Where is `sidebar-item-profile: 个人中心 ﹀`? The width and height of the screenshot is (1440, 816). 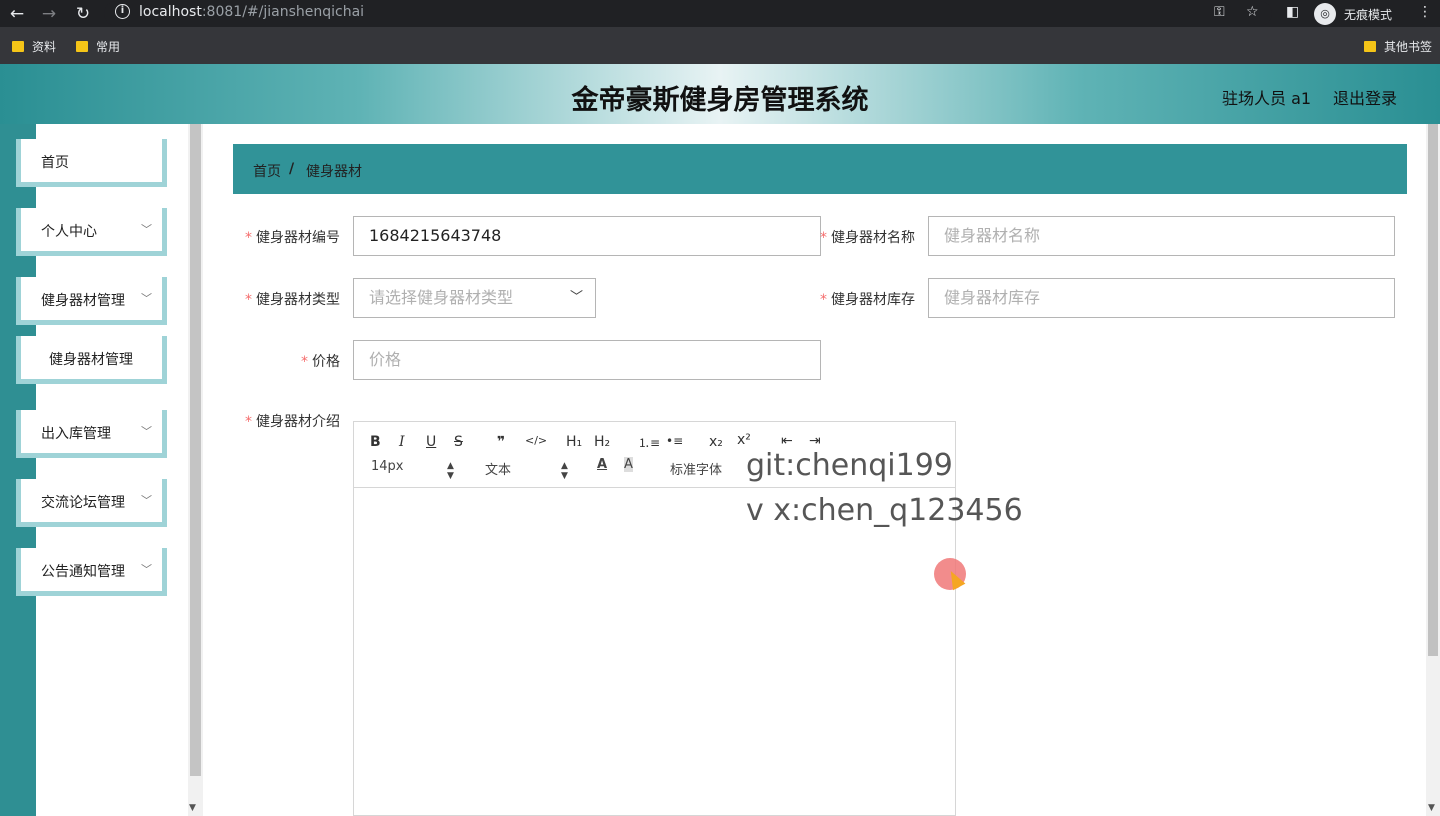
sidebar-item-profile: 个人中心 ﹀ is located at coordinates (91, 232).